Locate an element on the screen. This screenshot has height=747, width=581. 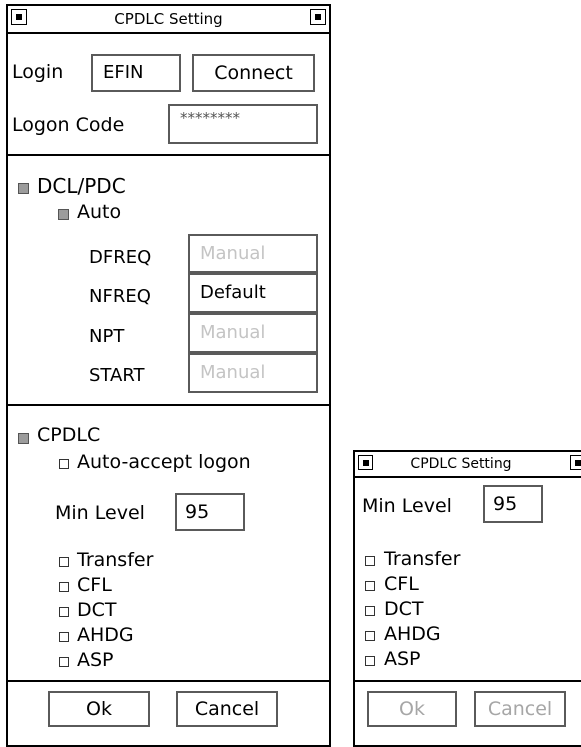
npt-field: Manual is located at coordinates (253, 333).